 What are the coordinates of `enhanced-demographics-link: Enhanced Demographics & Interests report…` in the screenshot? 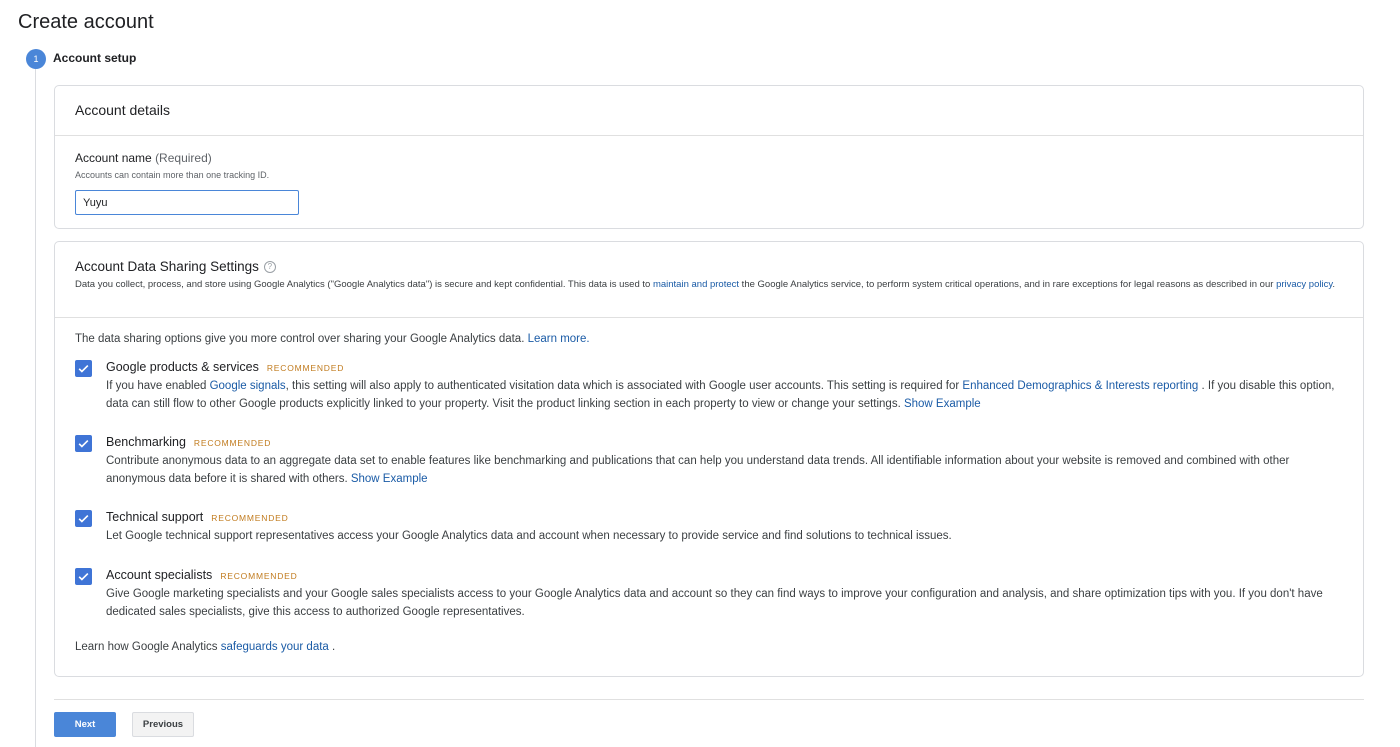 It's located at (1080, 386).